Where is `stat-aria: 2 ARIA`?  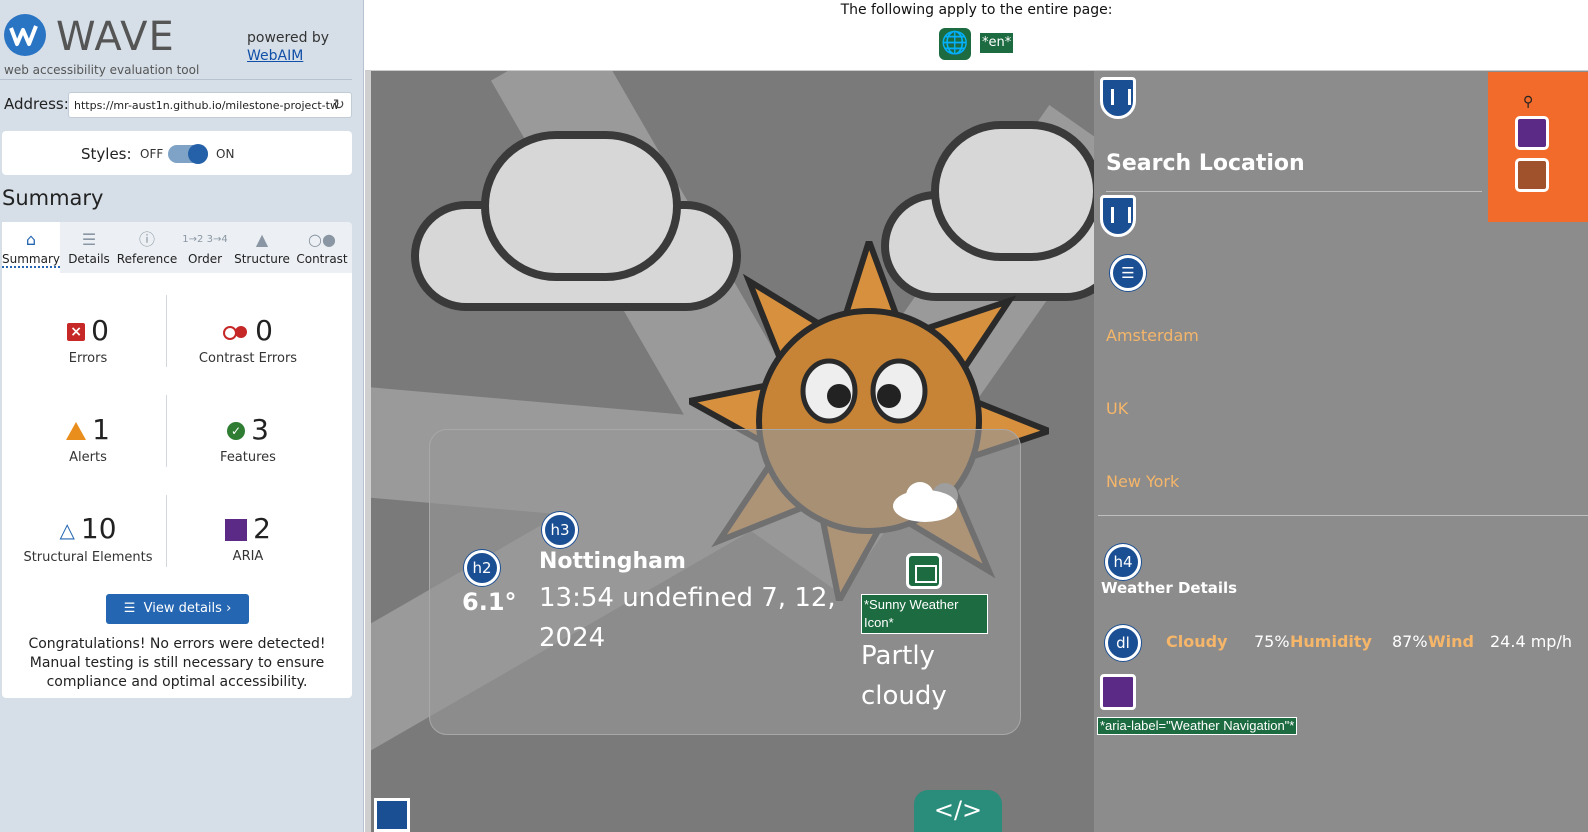
stat-aria: 2 ARIA is located at coordinates (248, 537).